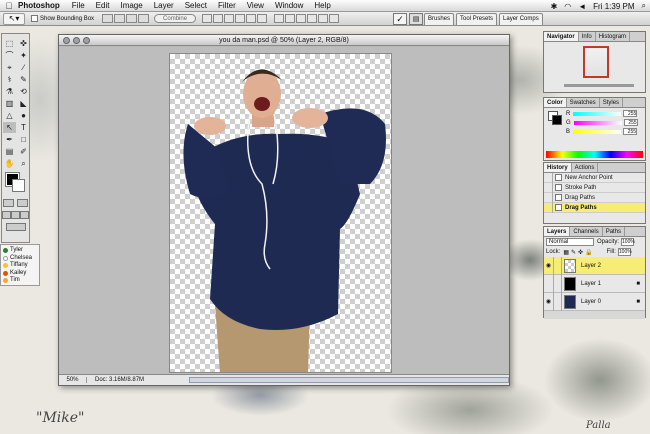 The height and width of the screenshot is (434, 650). Describe the element at coordinates (624, 252) in the screenshot. I see `fill-field: 100%` at that location.